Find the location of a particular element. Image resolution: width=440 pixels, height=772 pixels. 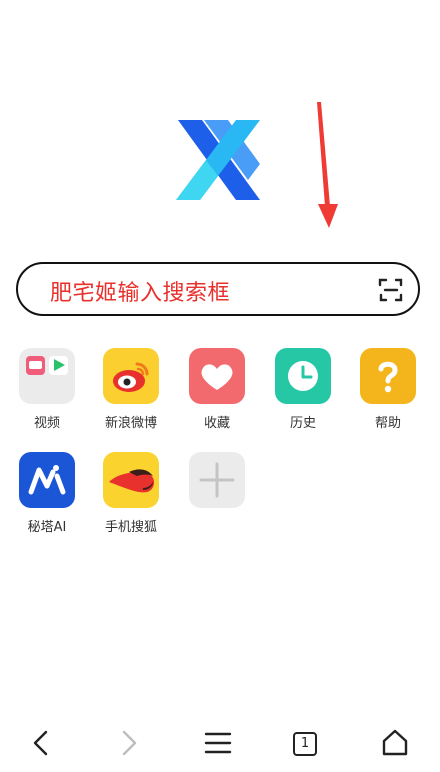

add-shortcut-button is located at coordinates (217, 480).